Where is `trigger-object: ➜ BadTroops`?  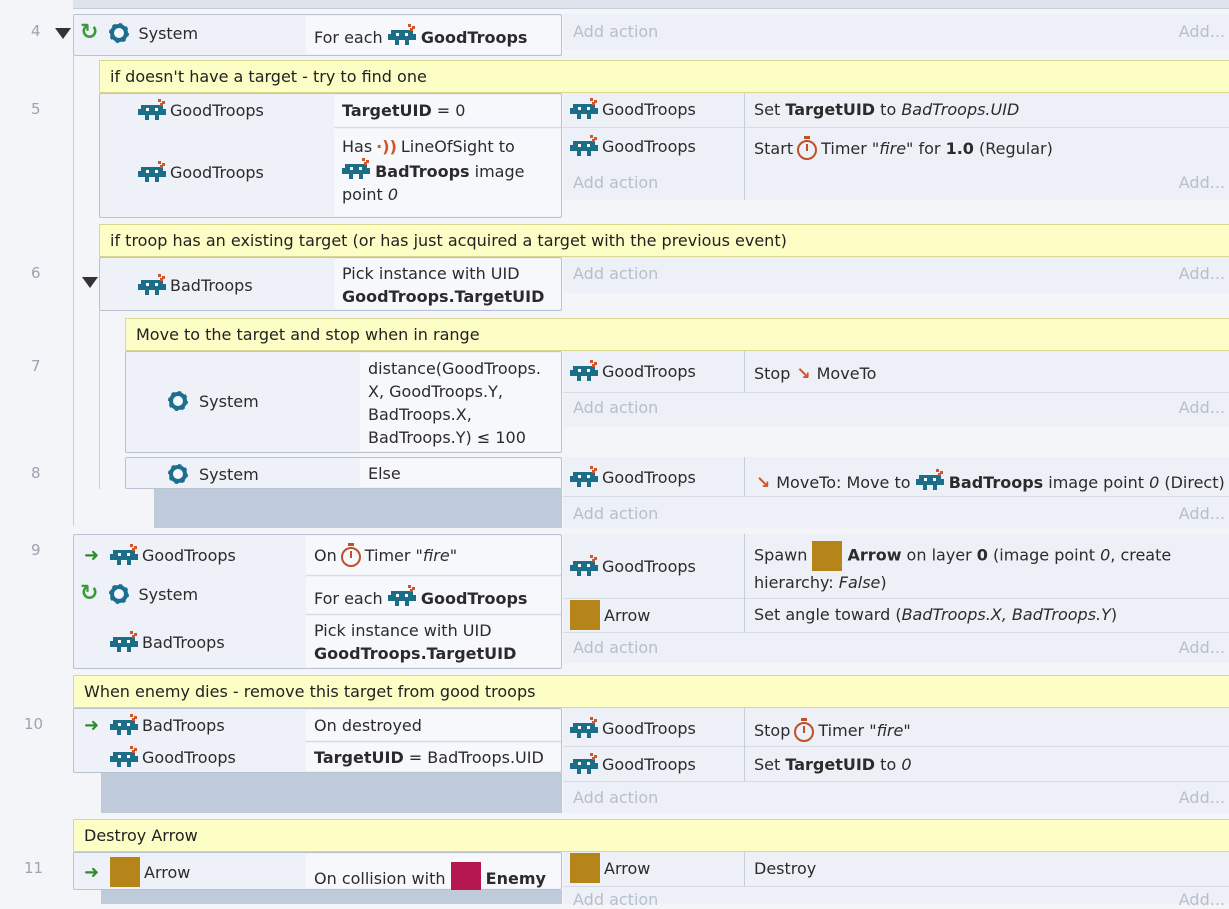 trigger-object: ➜ BadTroops is located at coordinates (154, 725).